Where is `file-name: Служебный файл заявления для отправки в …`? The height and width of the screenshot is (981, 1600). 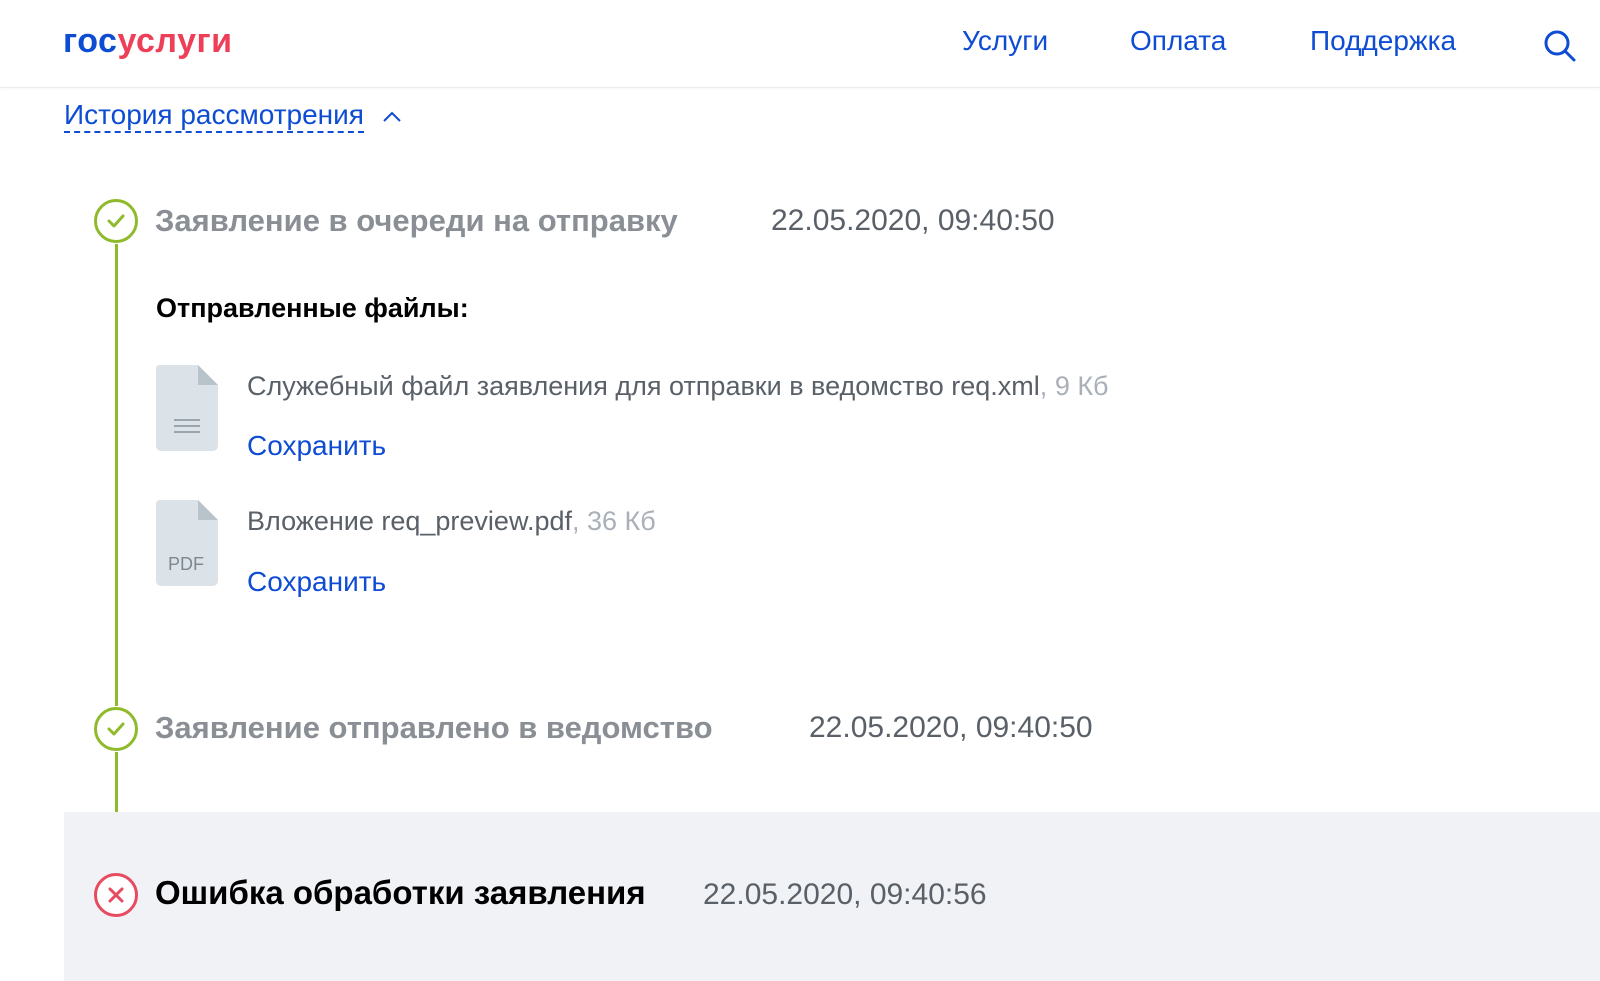 file-name: Служебный файл заявления для отправки в … is located at coordinates (678, 386).